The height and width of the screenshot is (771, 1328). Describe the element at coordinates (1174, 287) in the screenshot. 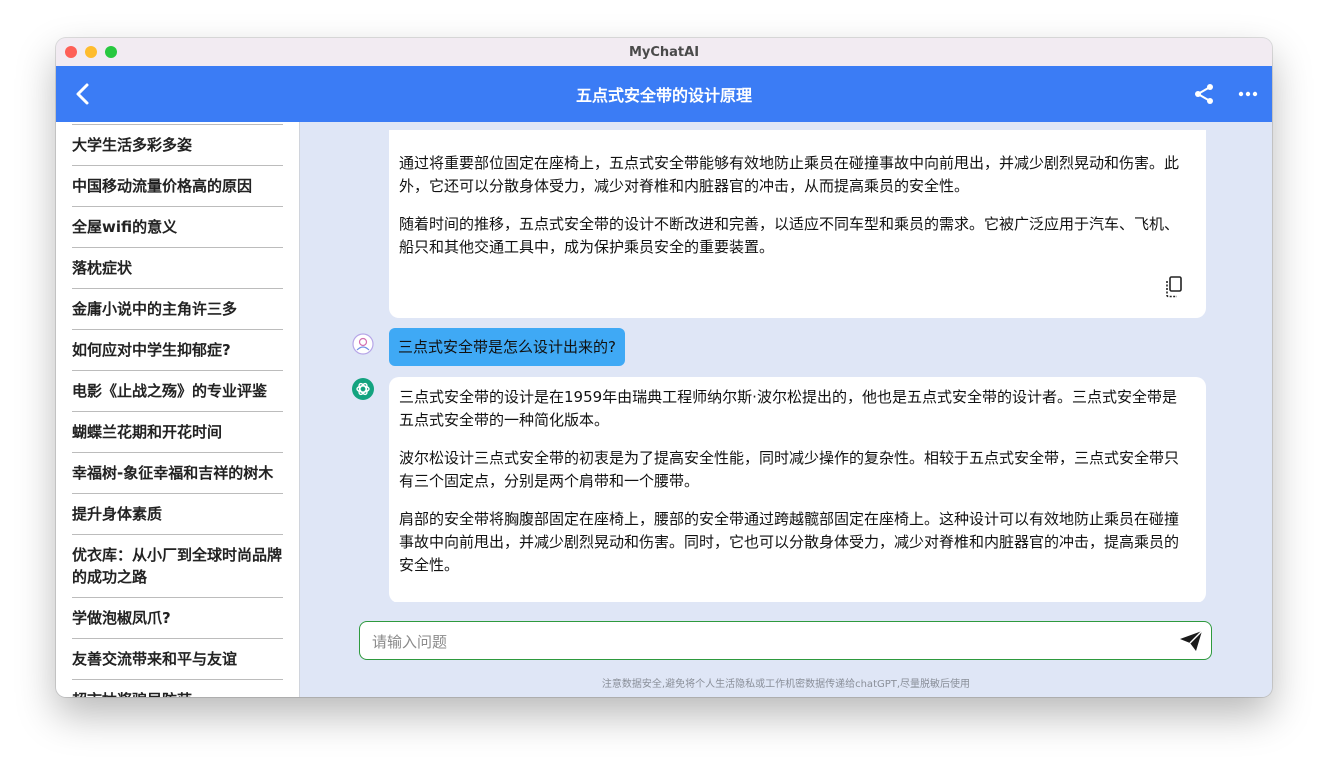

I see `copy-icon` at that location.